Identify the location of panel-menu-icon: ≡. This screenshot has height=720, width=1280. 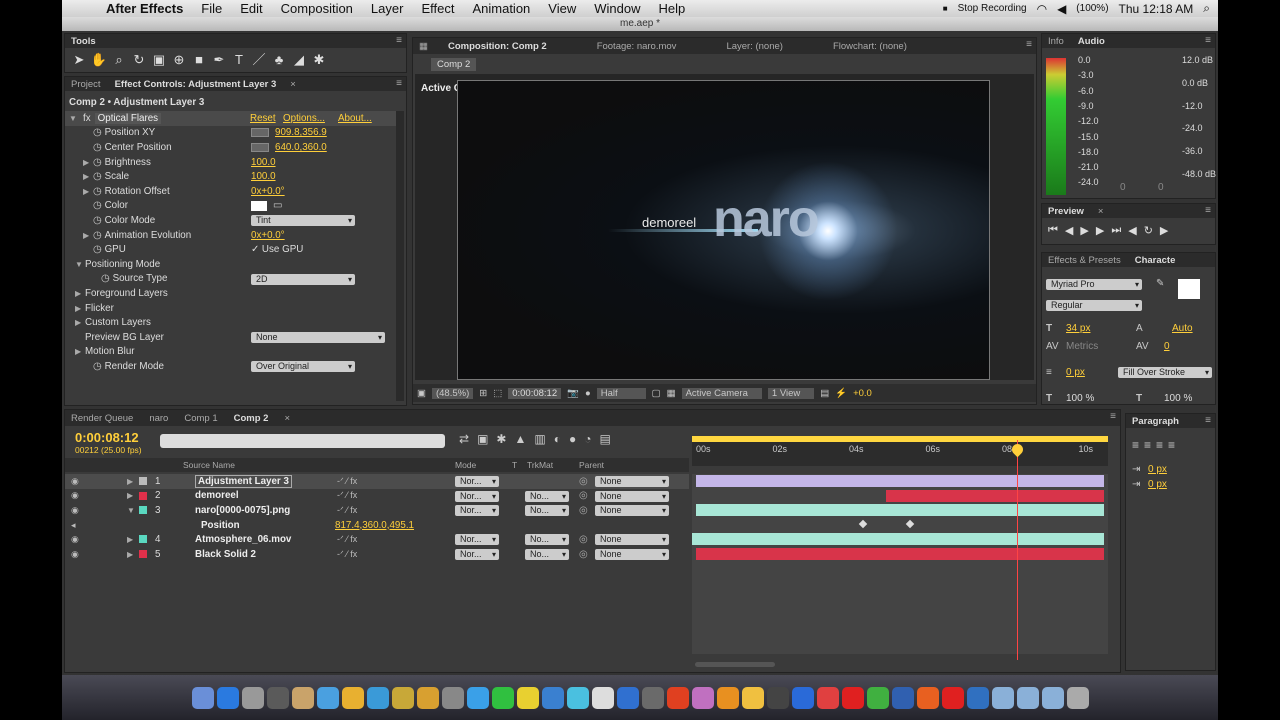
(1208, 40).